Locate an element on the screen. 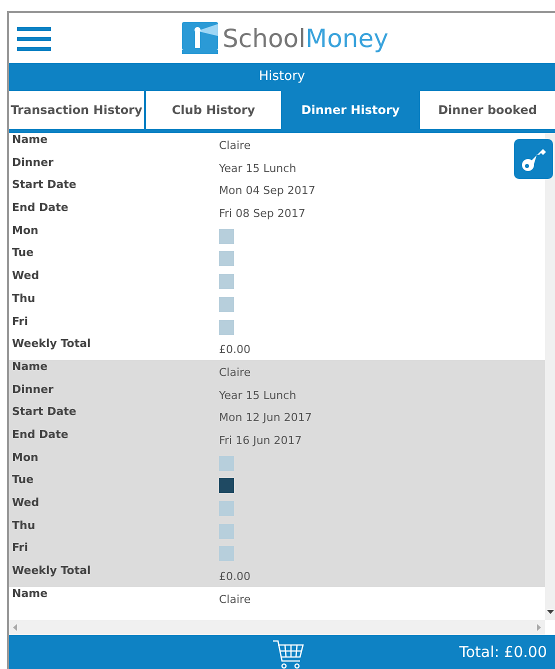 This screenshot has width=555, height=669. total-text: Total: £0.00 is located at coordinates (503, 652).